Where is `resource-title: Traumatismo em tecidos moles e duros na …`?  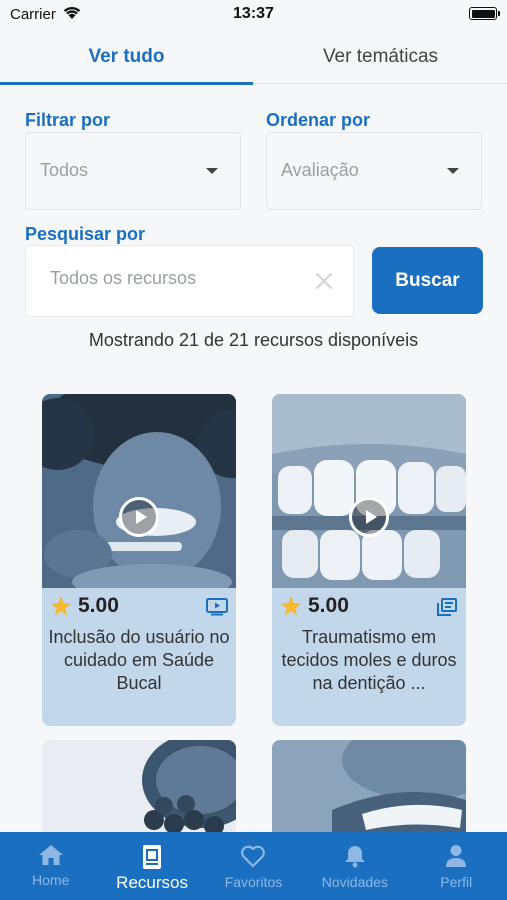
resource-title: Traumatismo em tecidos moles e duros na … is located at coordinates (369, 660).